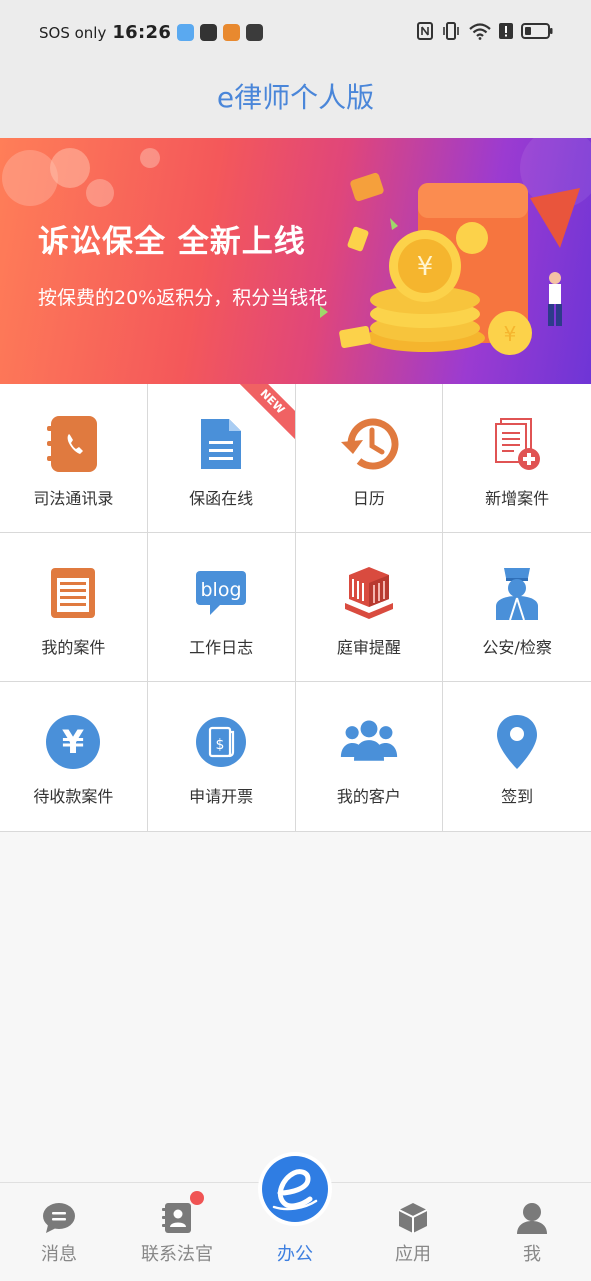 This screenshot has height=1281, width=591. Describe the element at coordinates (295, 97) in the screenshot. I see `page-title: e律师个人版` at that location.